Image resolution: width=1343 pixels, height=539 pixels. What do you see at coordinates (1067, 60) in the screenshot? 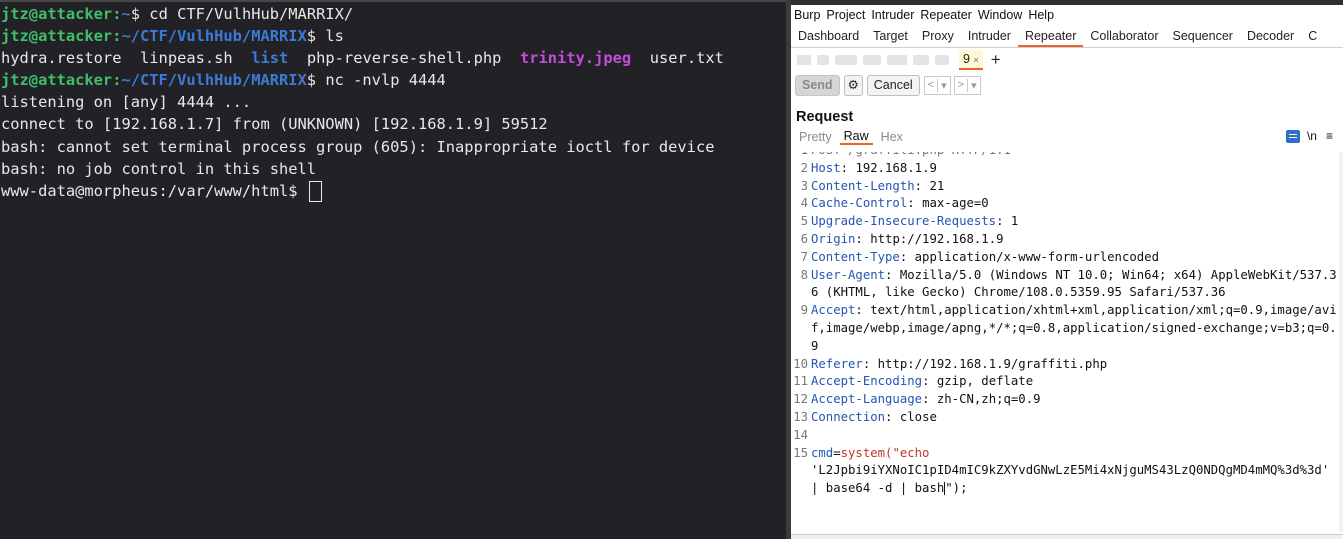
I see `repeater-tab-bar: 9 × +` at bounding box center [1067, 60].